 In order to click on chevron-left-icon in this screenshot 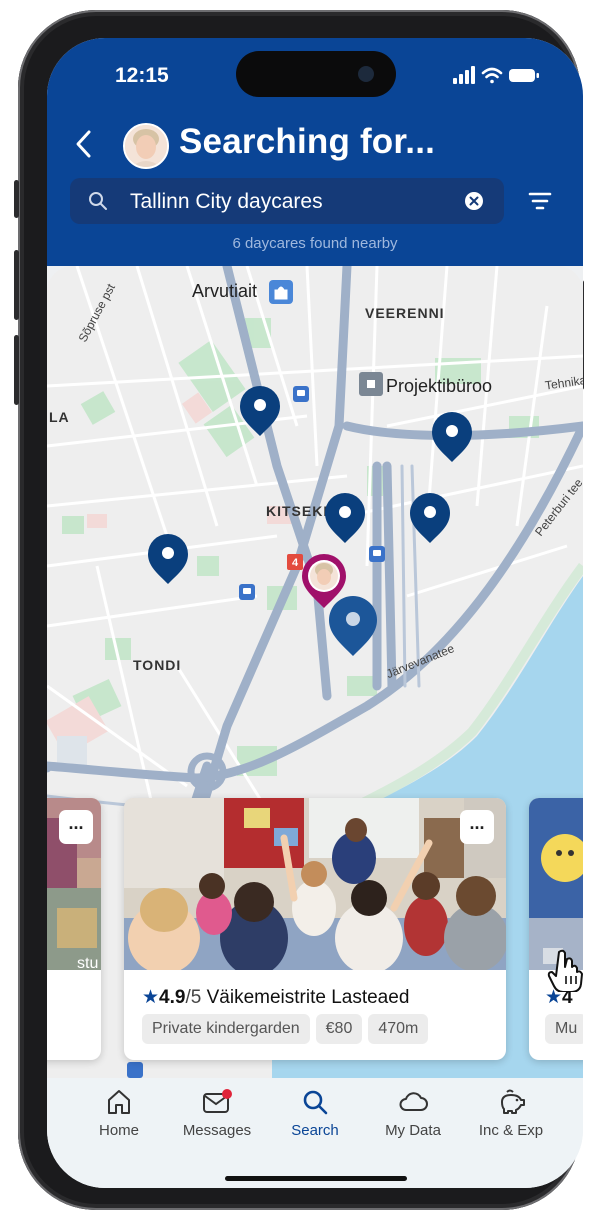, I will do `click(83, 144)`.